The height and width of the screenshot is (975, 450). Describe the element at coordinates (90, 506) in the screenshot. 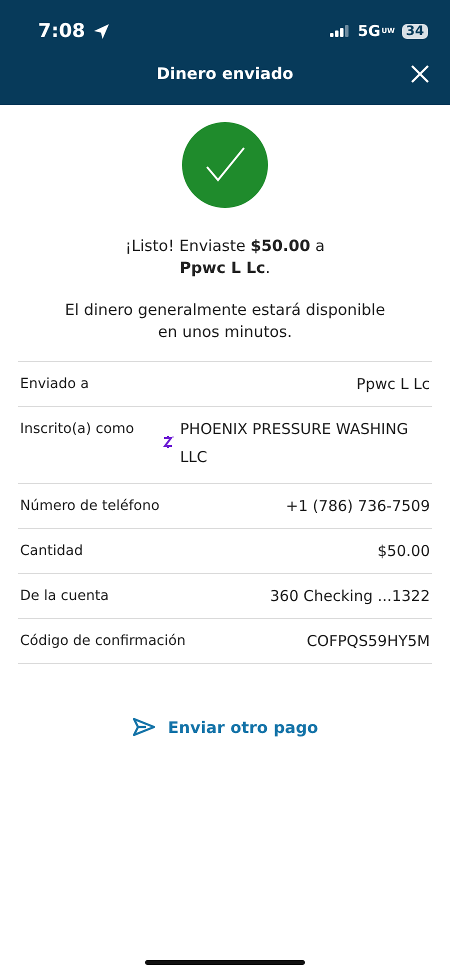

I see `detail-label: Número de teléfono` at that location.